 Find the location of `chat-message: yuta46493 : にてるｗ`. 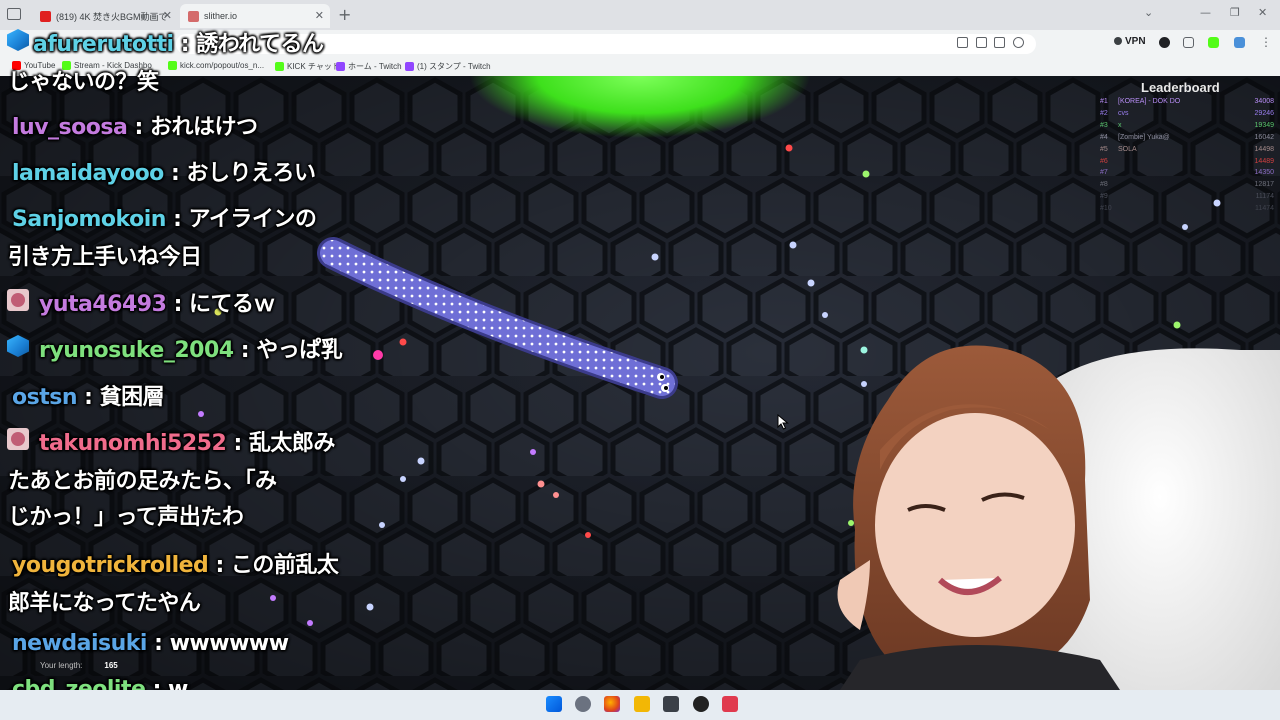

chat-message: yuta46493 : にてるｗ is located at coordinates (157, 304).